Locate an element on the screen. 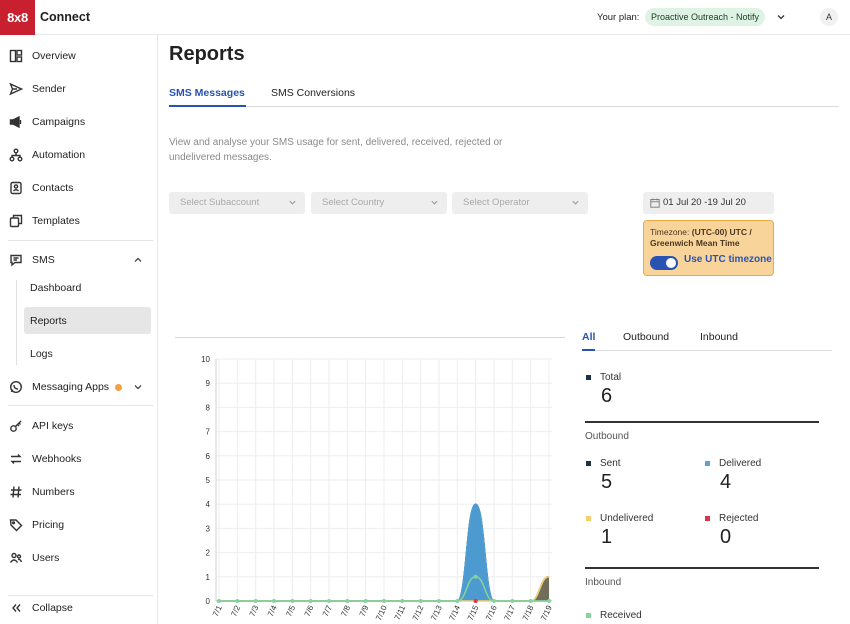 The image size is (850, 624). active-tab-indicator is located at coordinates (588, 350).